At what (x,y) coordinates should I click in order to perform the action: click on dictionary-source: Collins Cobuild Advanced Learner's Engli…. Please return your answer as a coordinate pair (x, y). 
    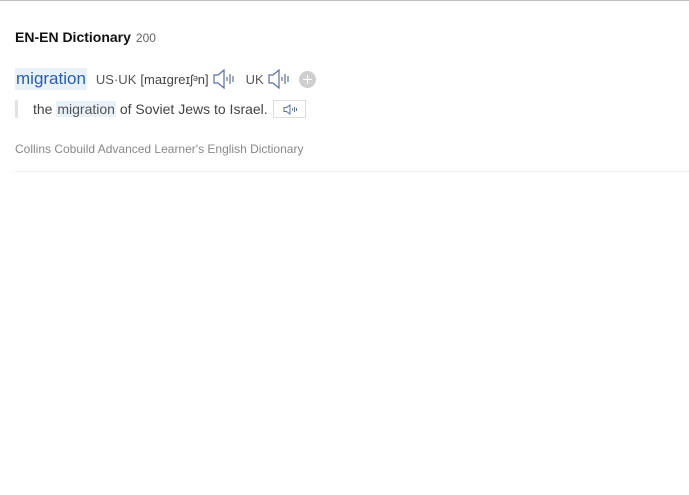
    Looking at the image, I should click on (159, 149).